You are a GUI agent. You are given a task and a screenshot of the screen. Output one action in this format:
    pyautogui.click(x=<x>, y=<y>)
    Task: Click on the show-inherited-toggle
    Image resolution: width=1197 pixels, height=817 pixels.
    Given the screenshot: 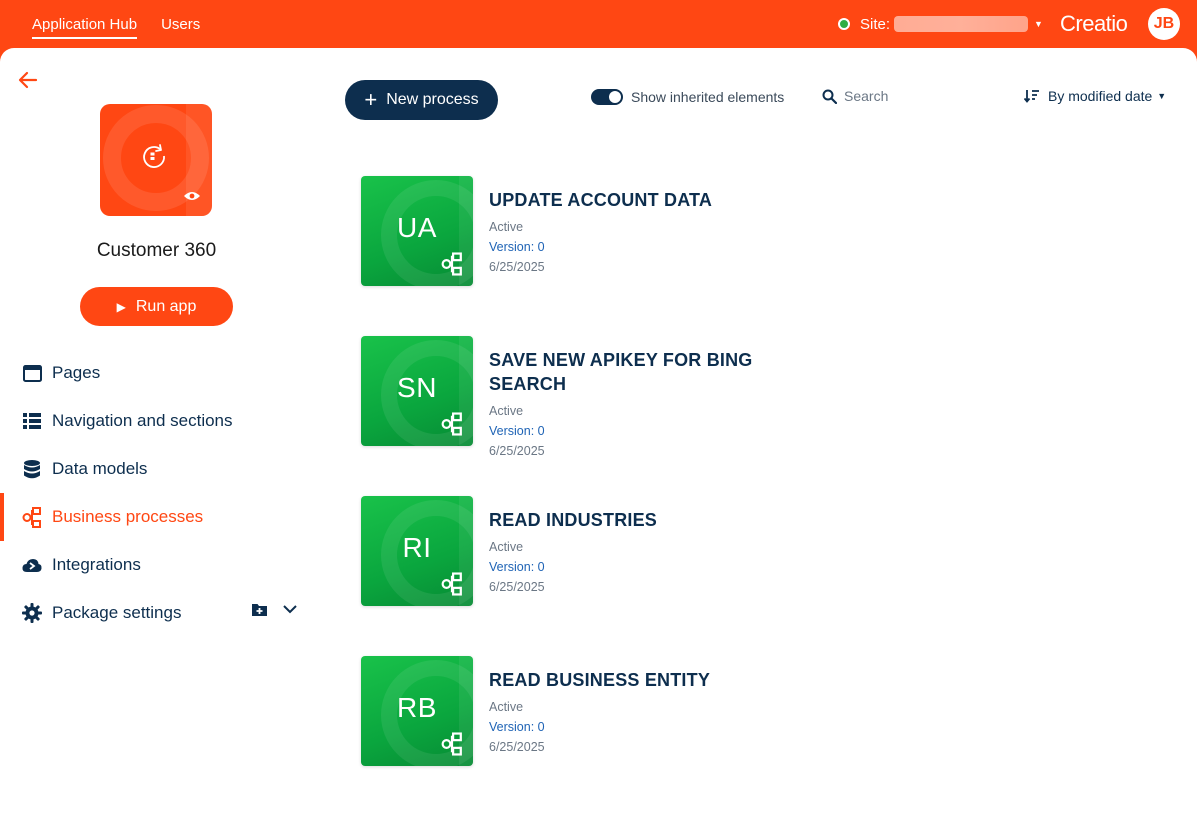 What is the action you would take?
    pyautogui.click(x=607, y=97)
    